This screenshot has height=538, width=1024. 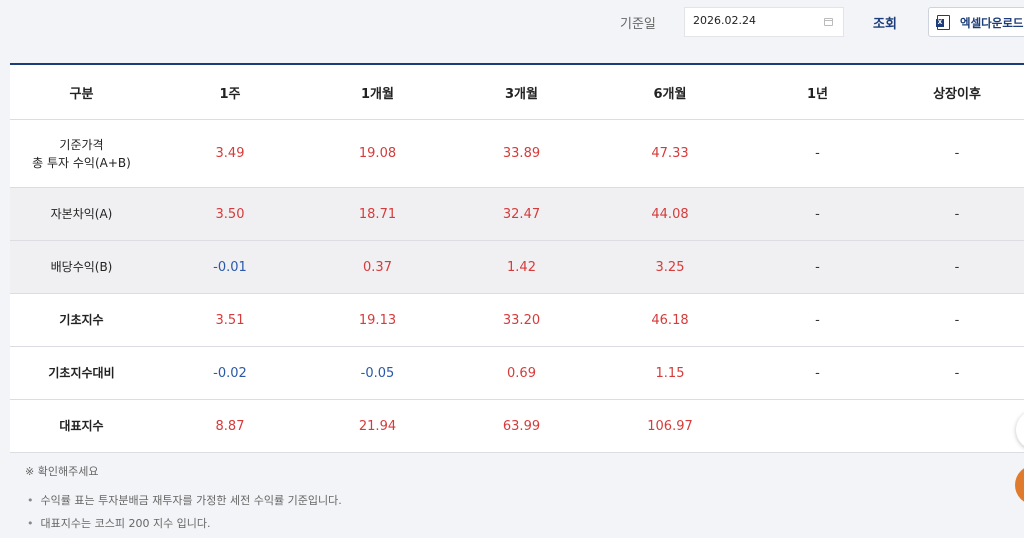 I want to click on table-row: 대표지수 8.87 21.94 63.99 106.97, so click(x=517, y=426).